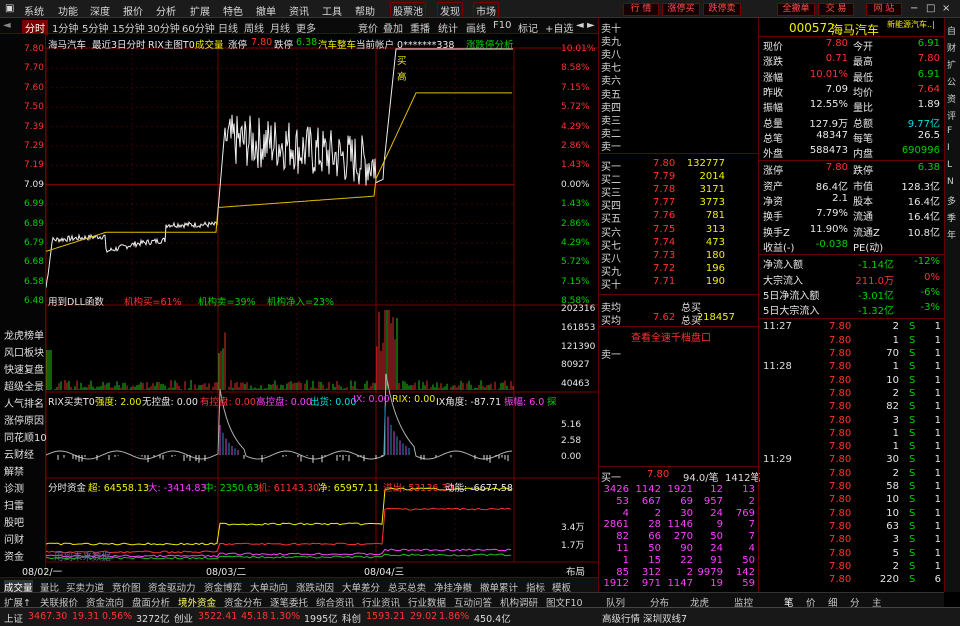  Describe the element at coordinates (100, 10) in the screenshot. I see `menu-depth: 深度` at that location.